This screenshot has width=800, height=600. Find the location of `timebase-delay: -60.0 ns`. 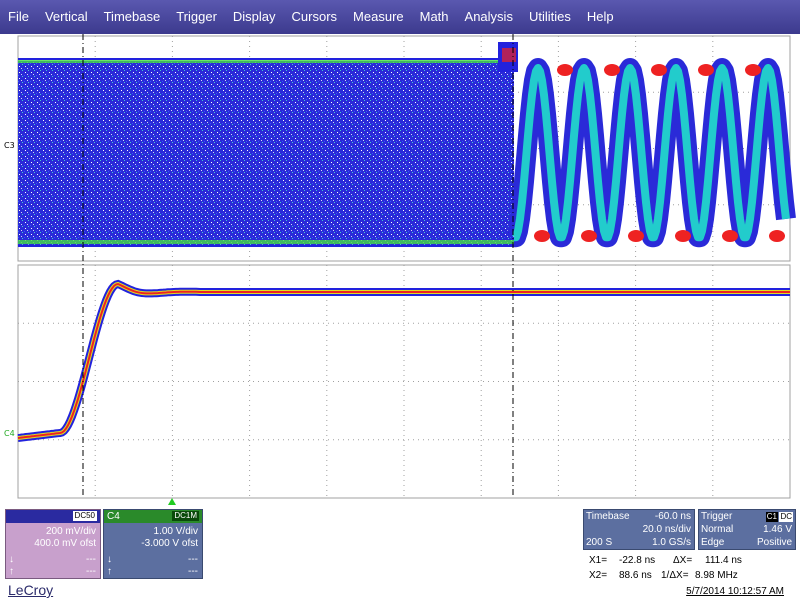

timebase-delay: -60.0 ns is located at coordinates (672, 516).